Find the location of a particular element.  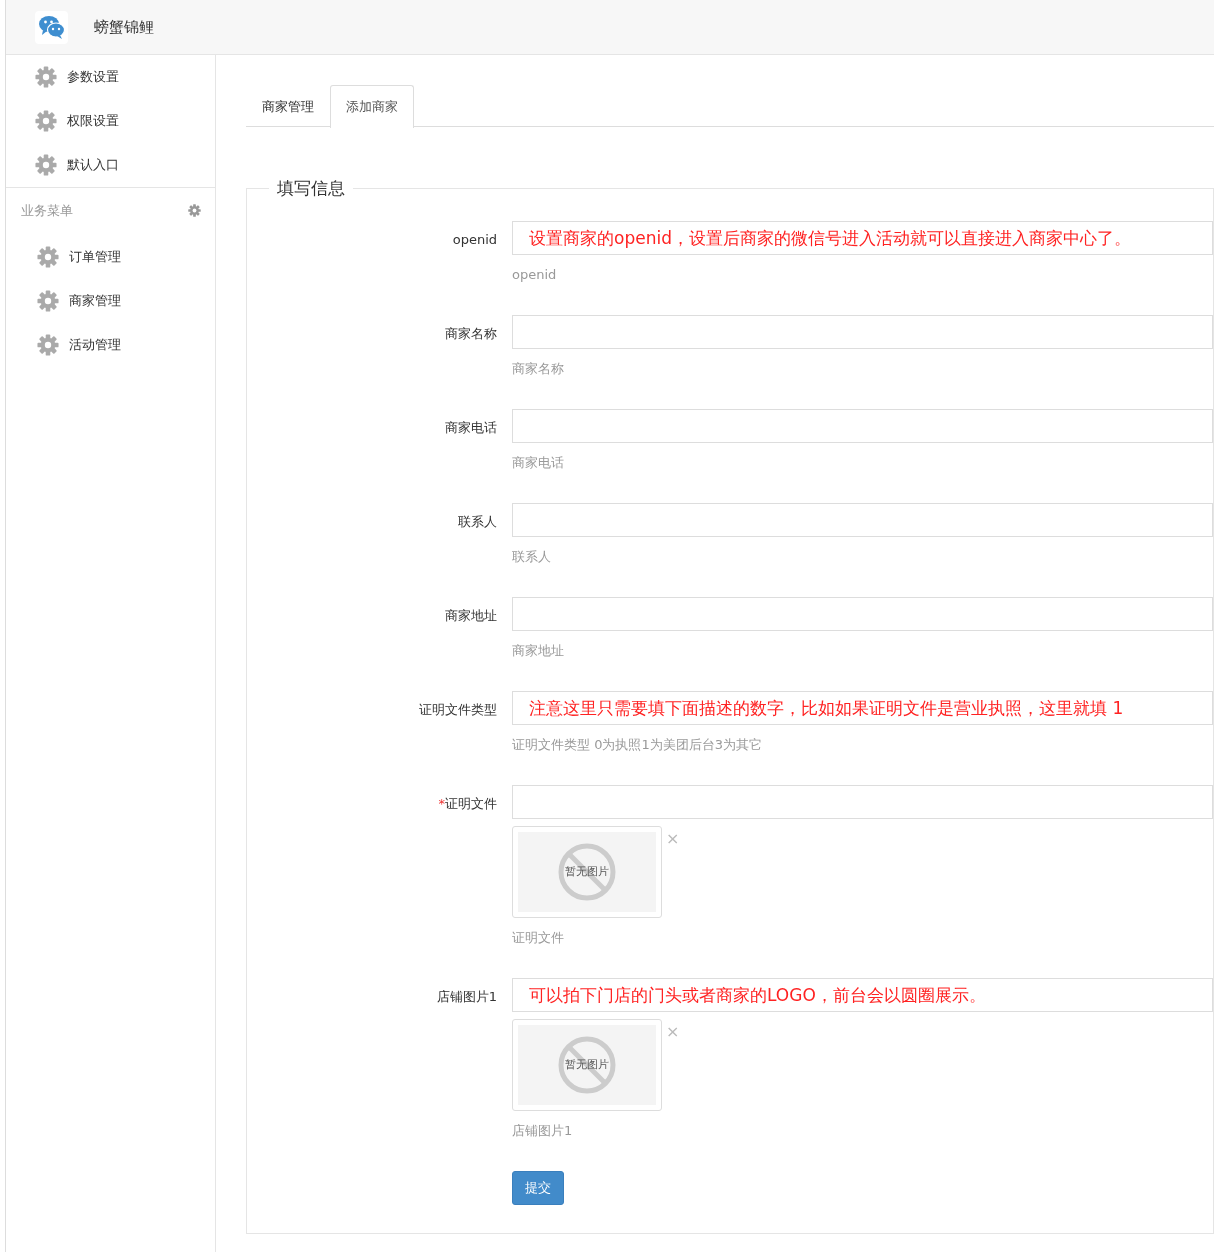

input-field: 可以拍下门店的门头或者商家的LOGO，前台会以圆圈展示。 is located at coordinates (862, 995).